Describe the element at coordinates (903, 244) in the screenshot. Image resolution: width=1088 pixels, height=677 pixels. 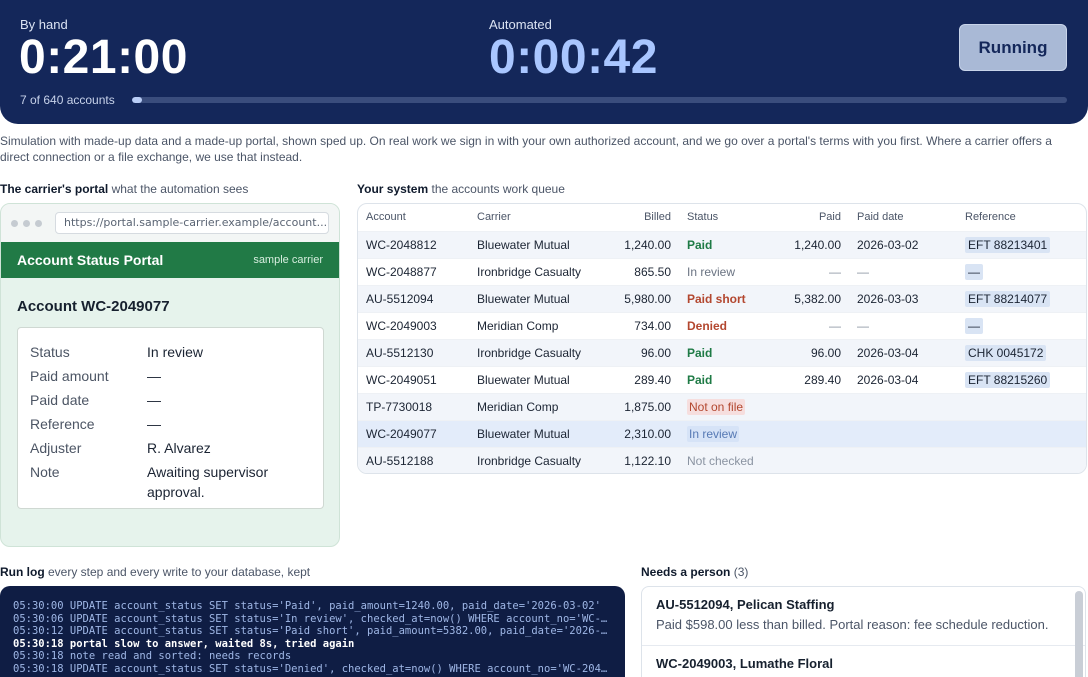
I see `paid-date-cell: 2026-03-02` at that location.